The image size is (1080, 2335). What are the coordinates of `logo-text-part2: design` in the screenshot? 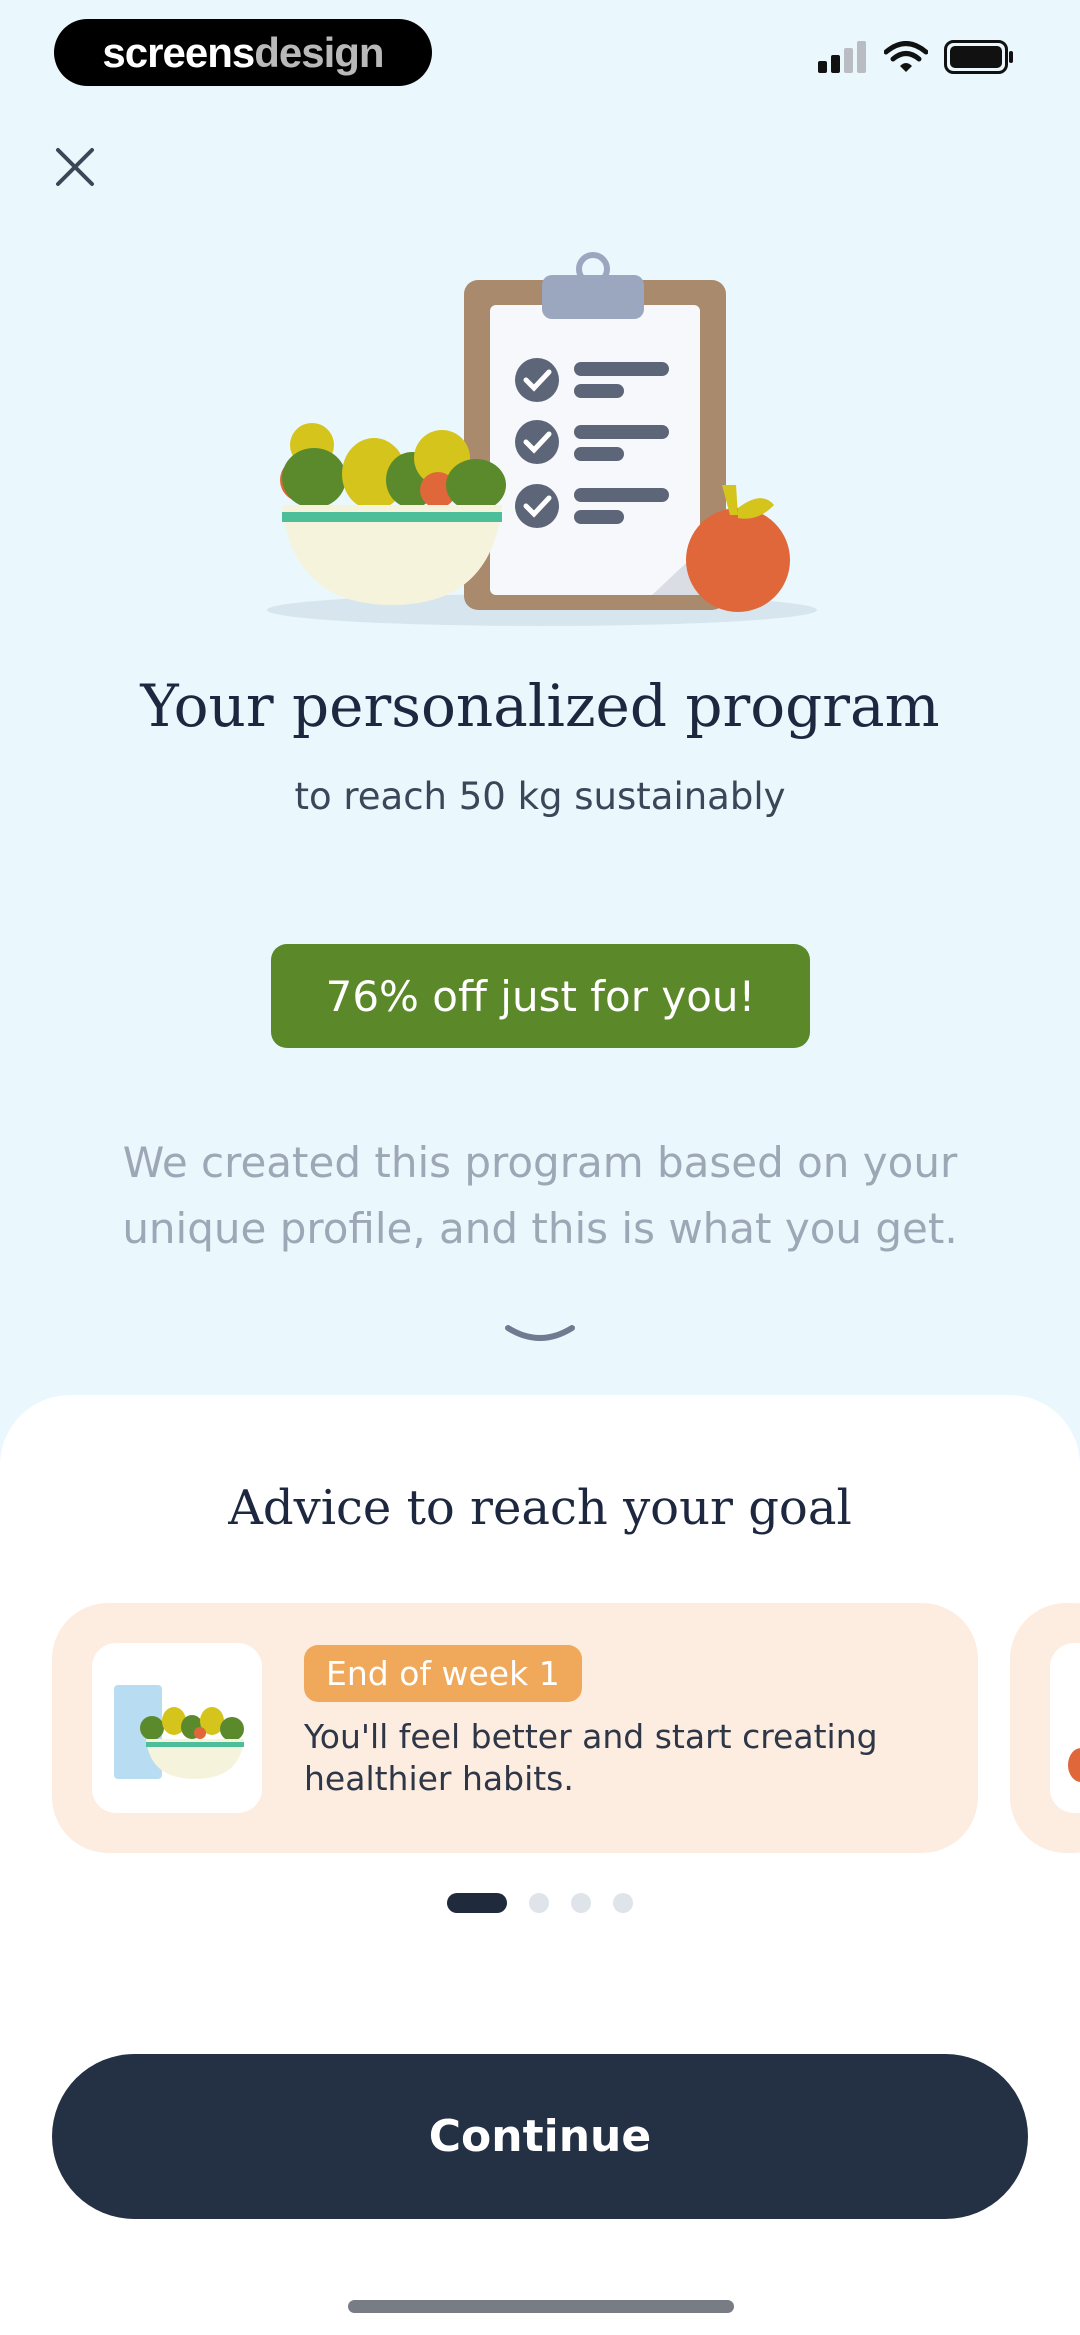 It's located at (319, 52).